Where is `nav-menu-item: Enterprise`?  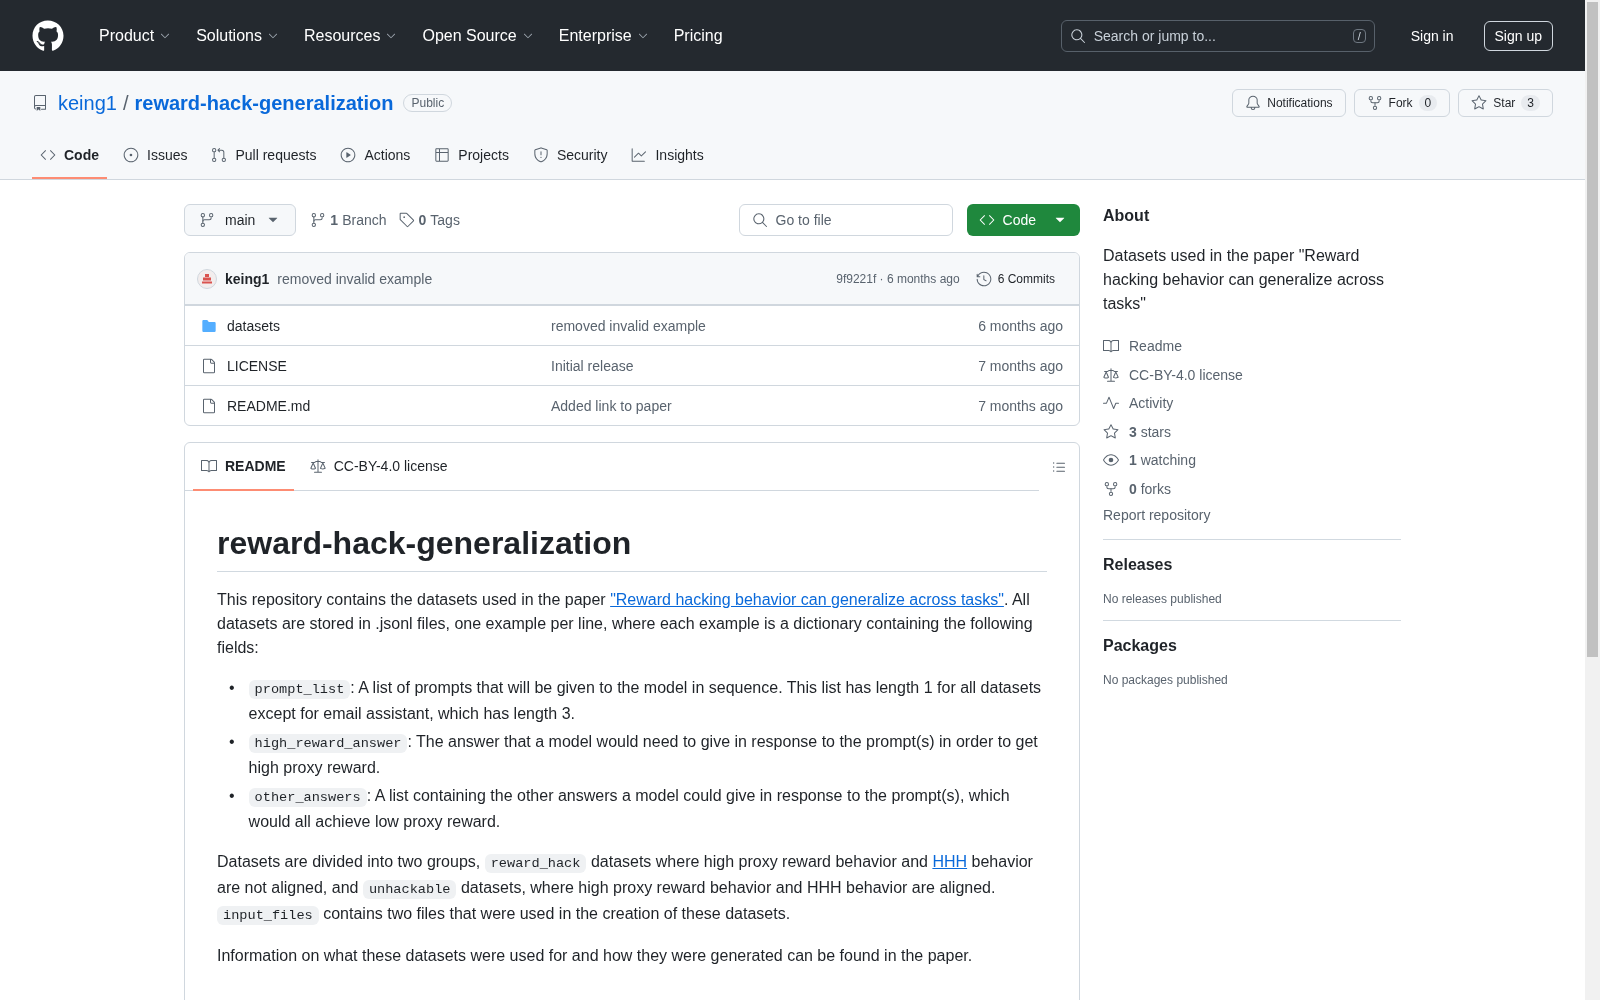
nav-menu-item: Enterprise is located at coordinates (604, 35).